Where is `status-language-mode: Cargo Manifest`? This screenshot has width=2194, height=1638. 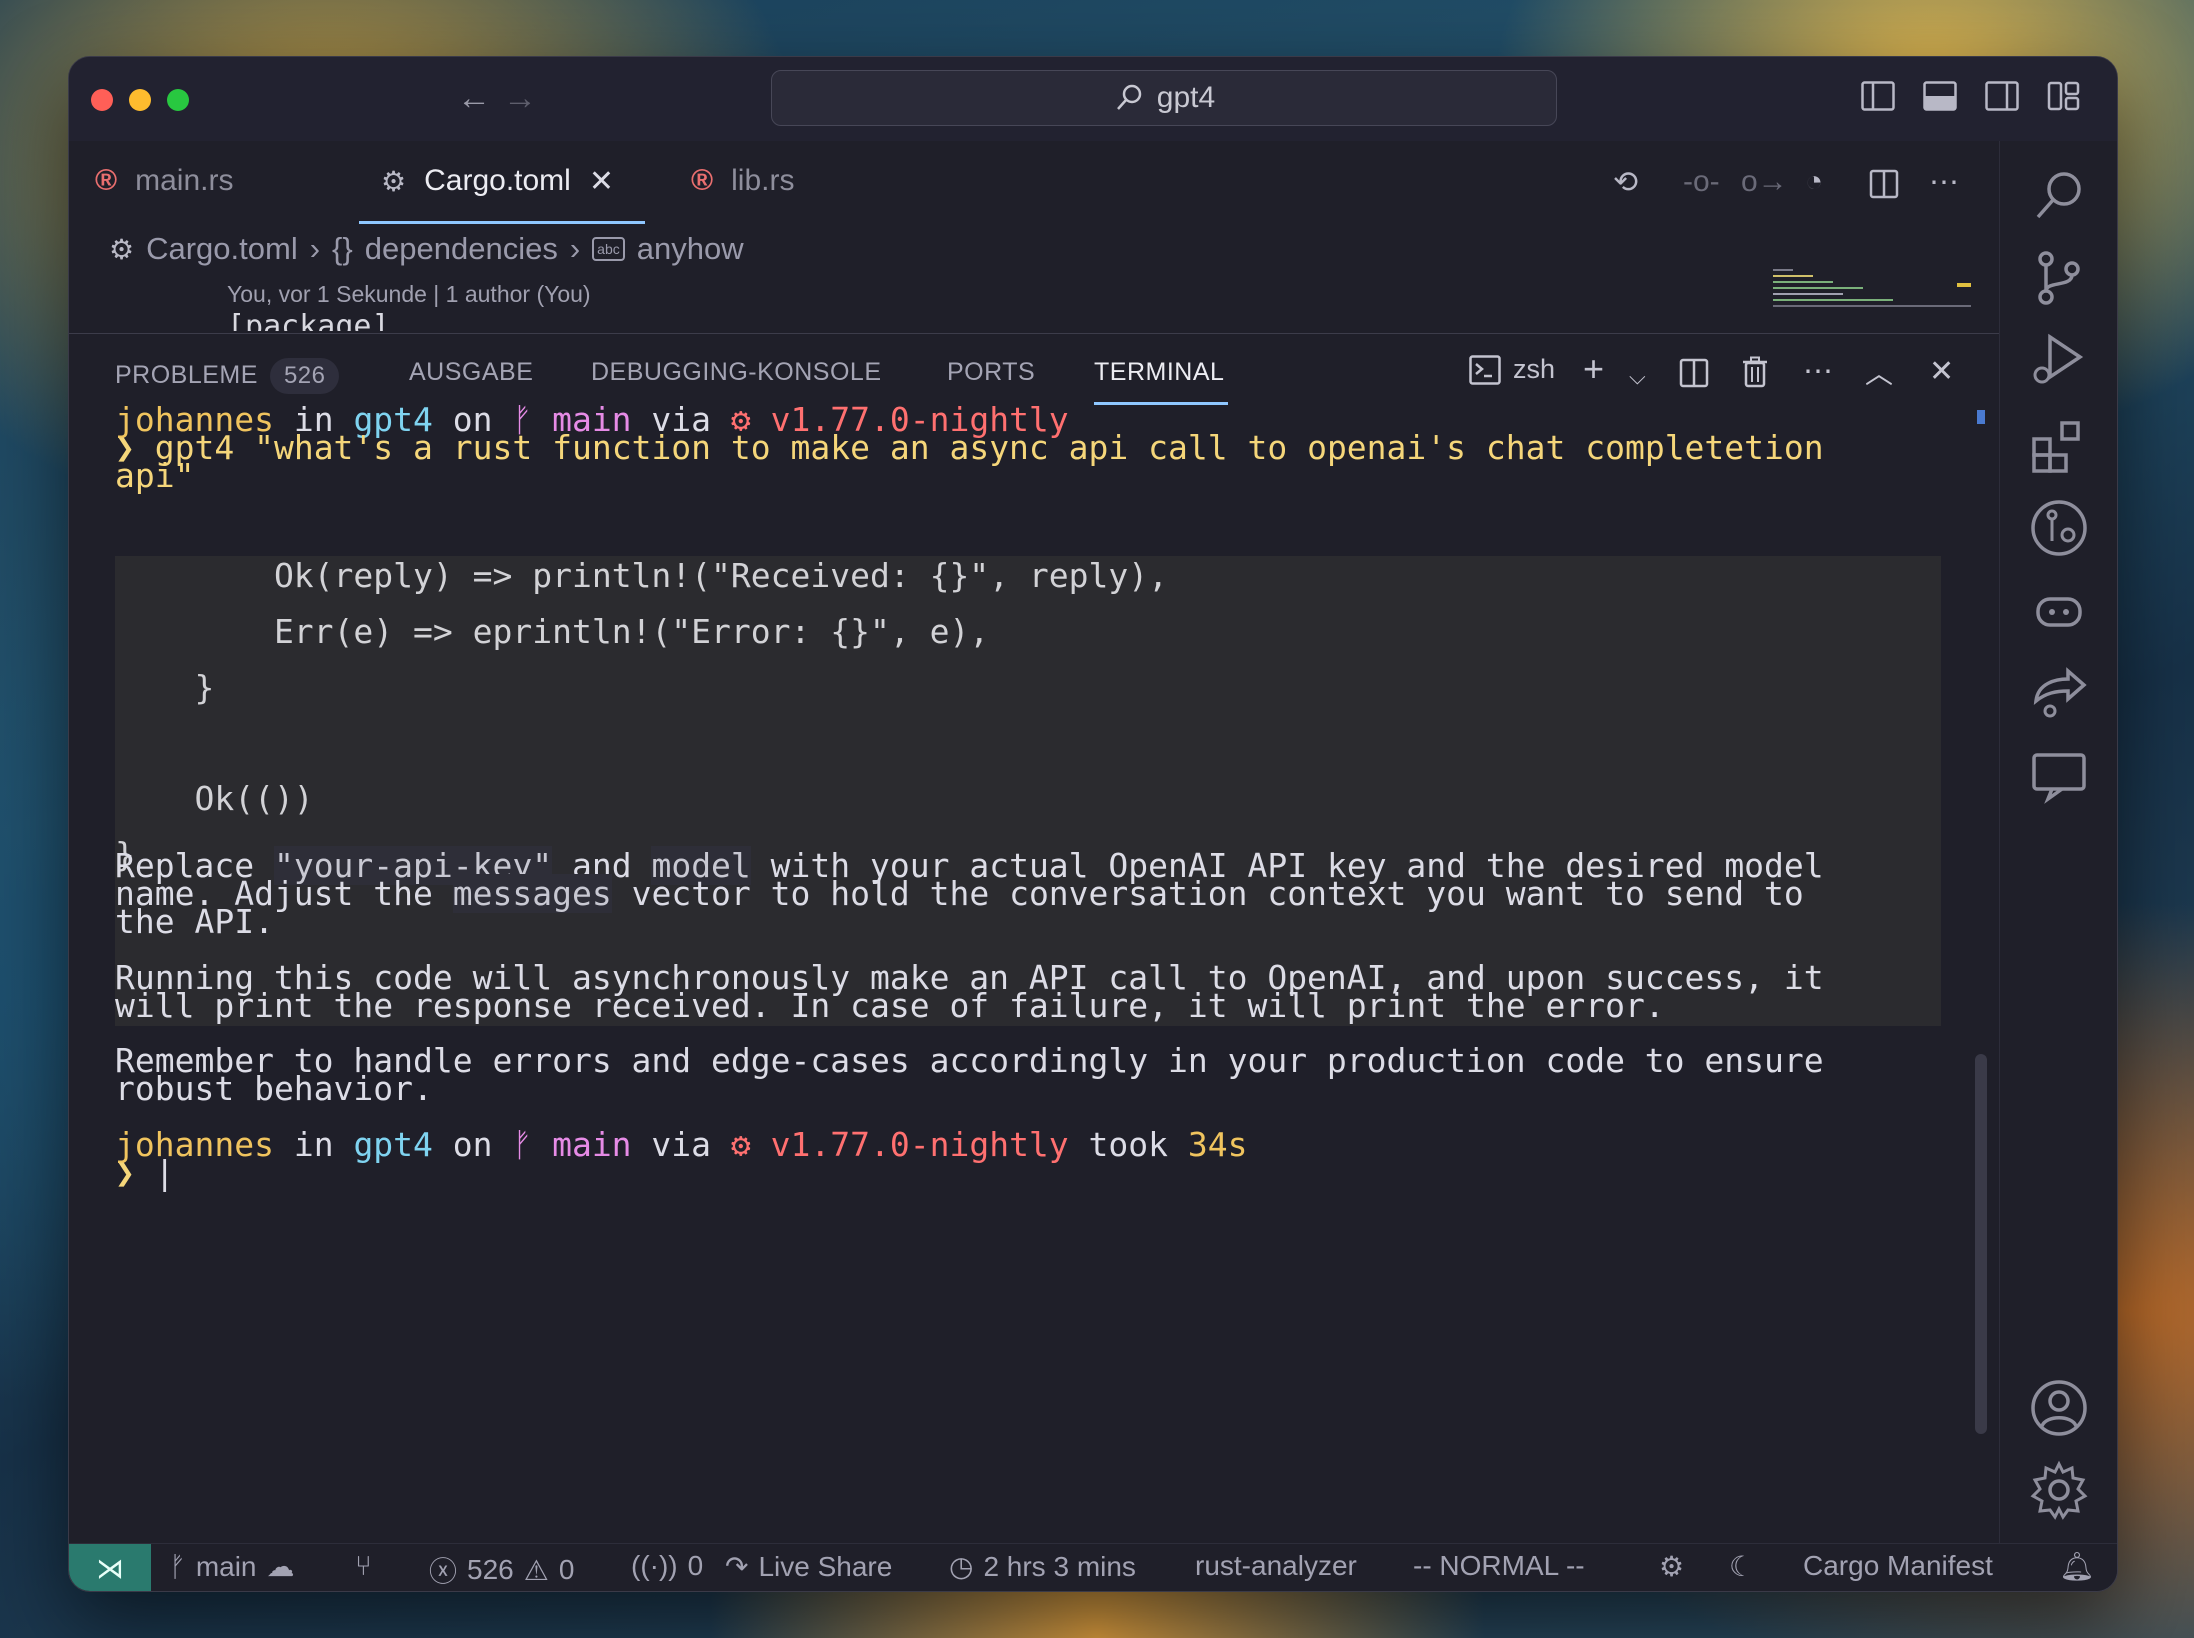
status-language-mode: Cargo Manifest is located at coordinates (1898, 1566).